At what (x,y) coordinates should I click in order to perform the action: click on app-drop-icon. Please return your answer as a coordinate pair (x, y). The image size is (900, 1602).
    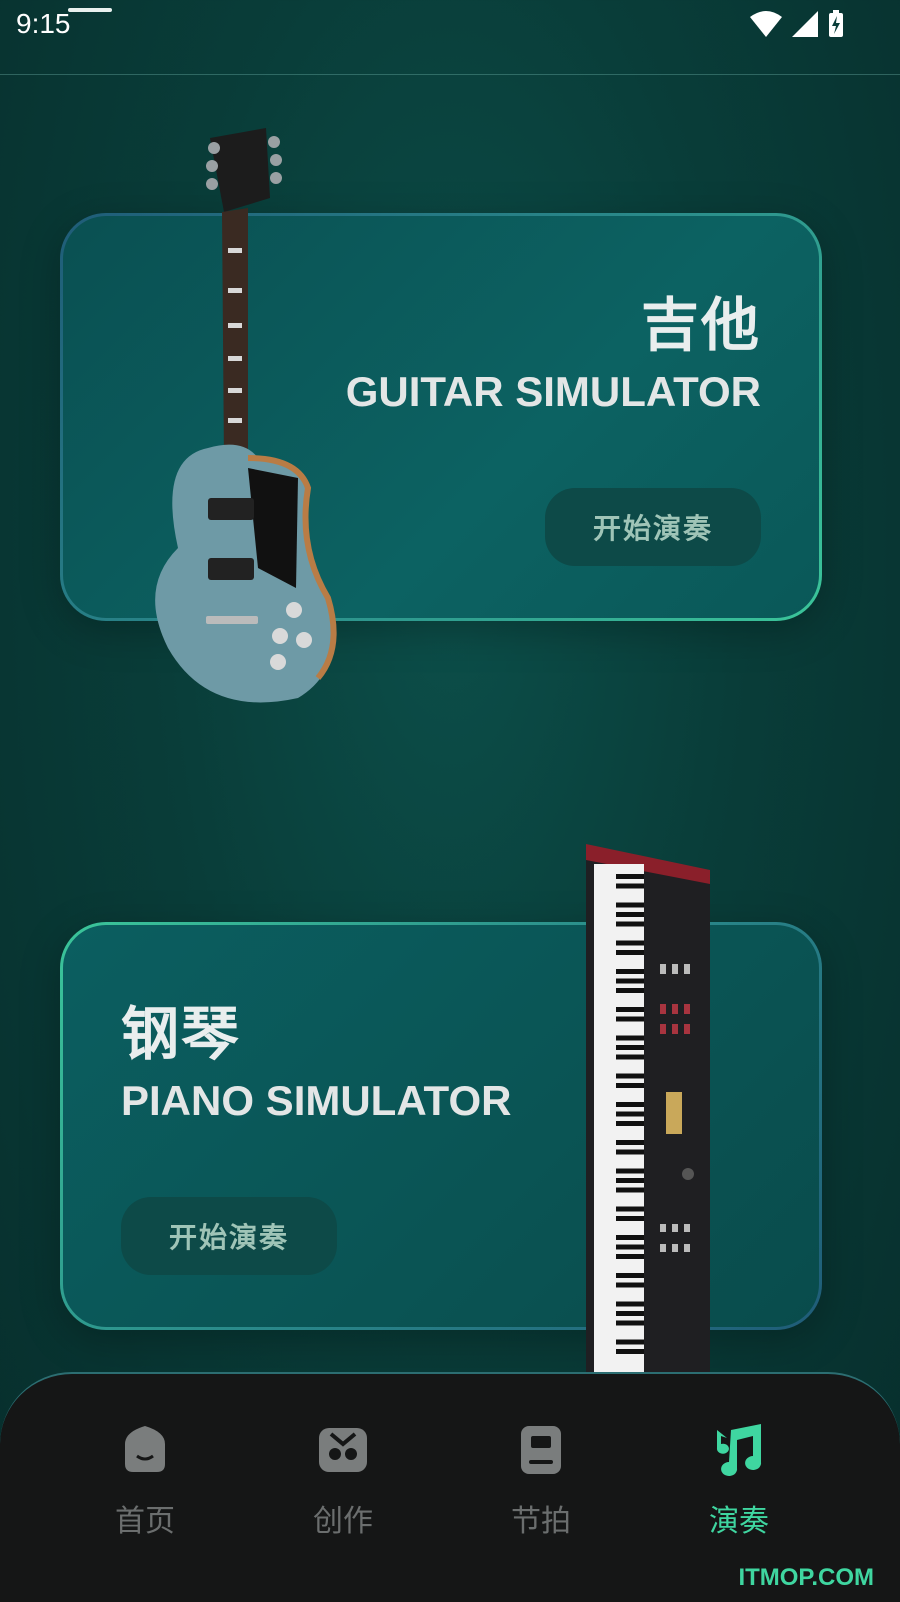
    Looking at the image, I should click on (442, 10).